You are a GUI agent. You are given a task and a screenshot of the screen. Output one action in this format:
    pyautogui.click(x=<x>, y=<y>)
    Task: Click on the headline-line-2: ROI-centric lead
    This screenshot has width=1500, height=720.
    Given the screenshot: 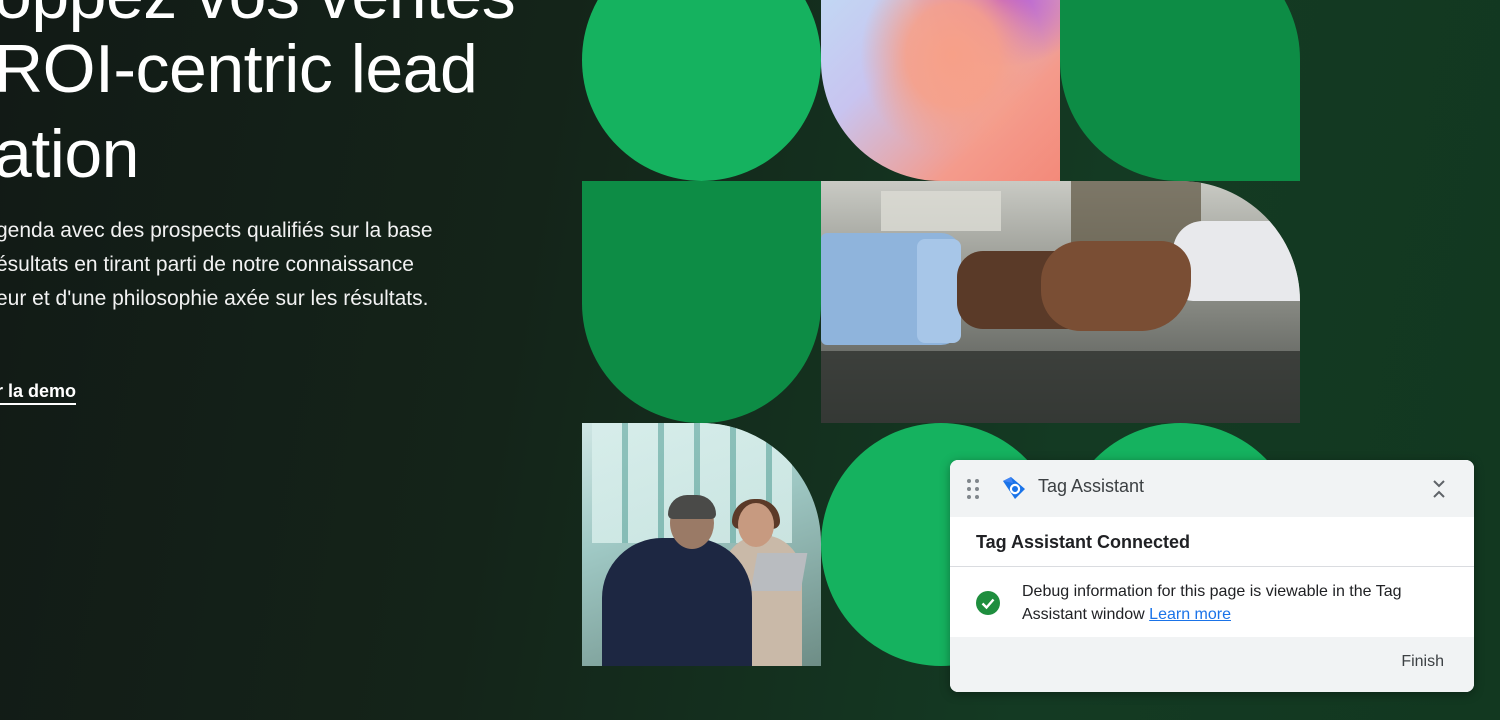 What is the action you would take?
    pyautogui.click(x=239, y=69)
    